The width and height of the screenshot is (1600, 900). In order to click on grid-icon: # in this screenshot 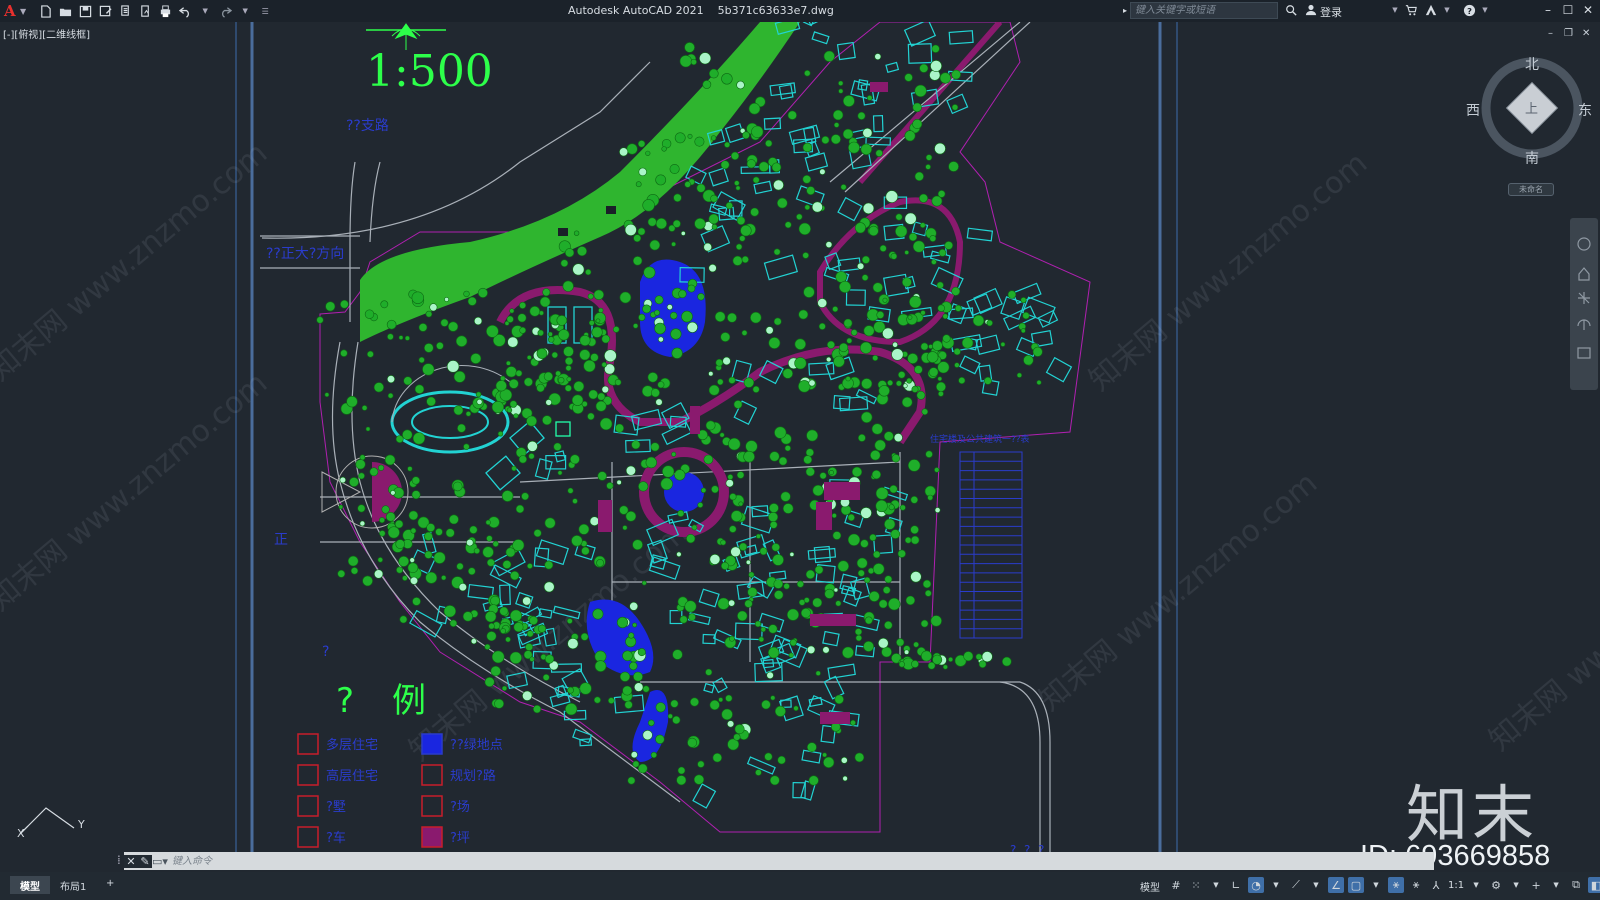, I will do `click(1176, 885)`.